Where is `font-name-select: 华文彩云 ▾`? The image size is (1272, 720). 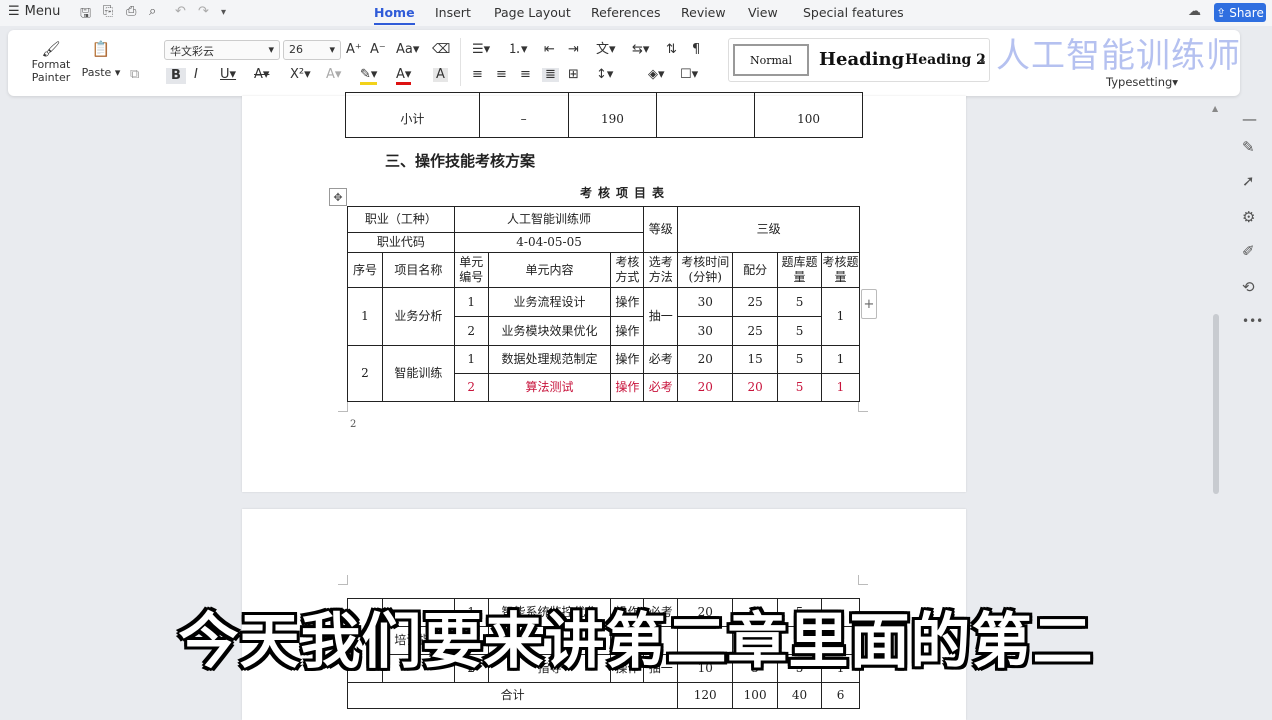 font-name-select: 华文彩云 ▾ is located at coordinates (222, 50).